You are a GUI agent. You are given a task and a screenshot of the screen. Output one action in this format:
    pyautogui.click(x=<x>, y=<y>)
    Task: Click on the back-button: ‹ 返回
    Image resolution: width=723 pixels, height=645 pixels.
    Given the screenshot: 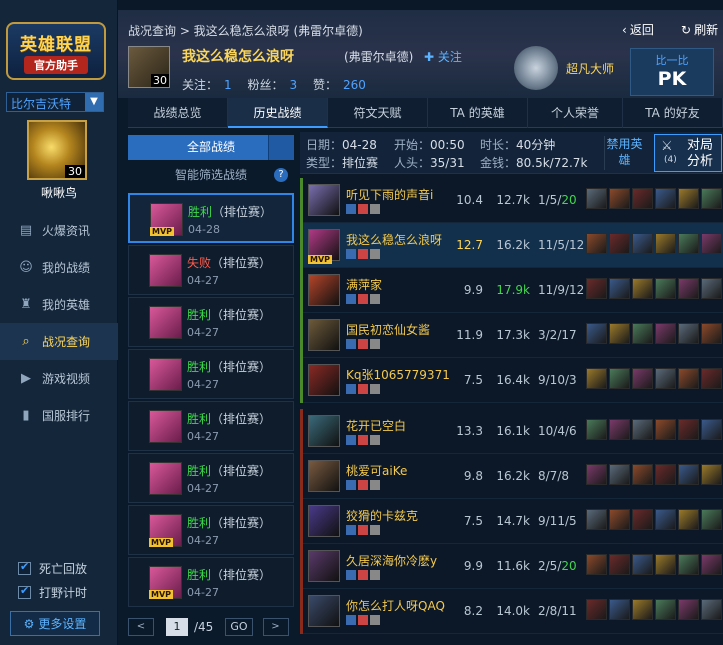 What is the action you would take?
    pyautogui.click(x=638, y=29)
    